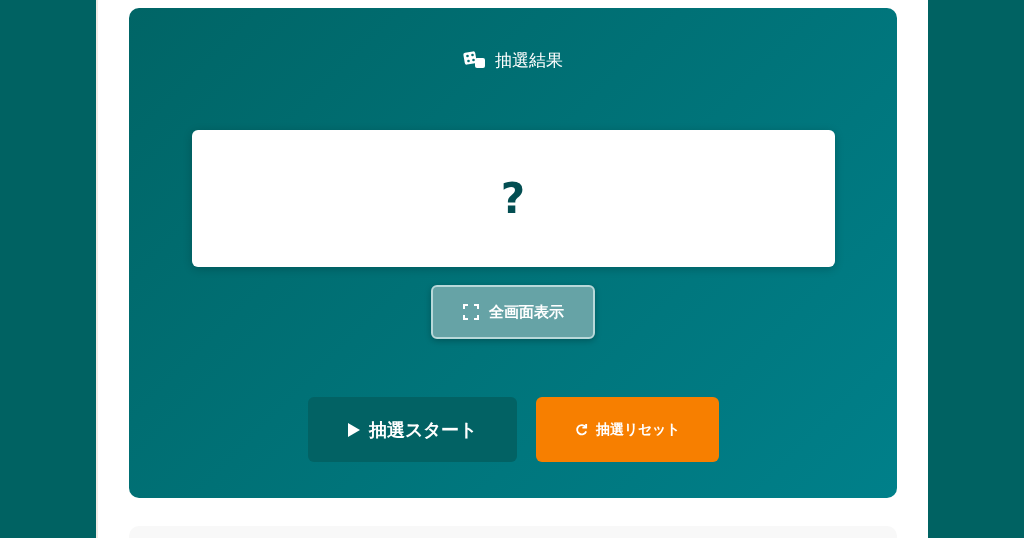 The width and height of the screenshot is (1024, 538). Describe the element at coordinates (513, 198) in the screenshot. I see `result-text: ?` at that location.